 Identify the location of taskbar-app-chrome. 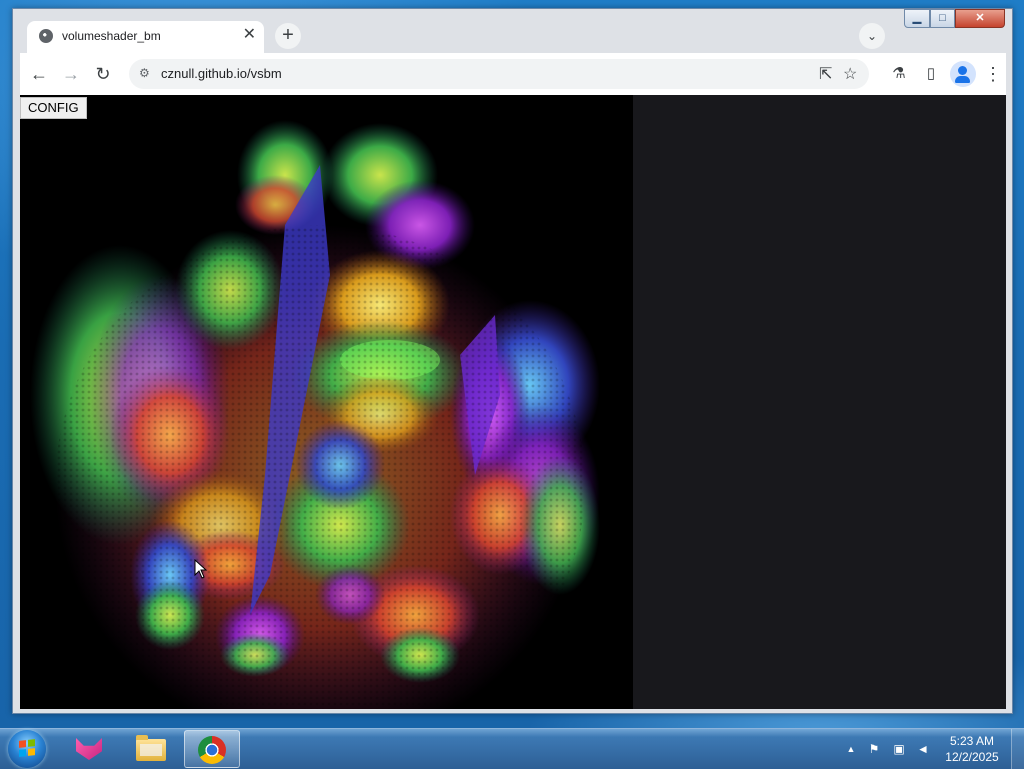
(212, 749).